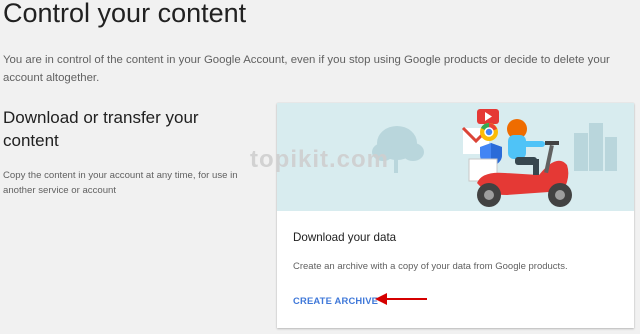  Describe the element at coordinates (320, 159) in the screenshot. I see `watermark: topikit.com` at that location.